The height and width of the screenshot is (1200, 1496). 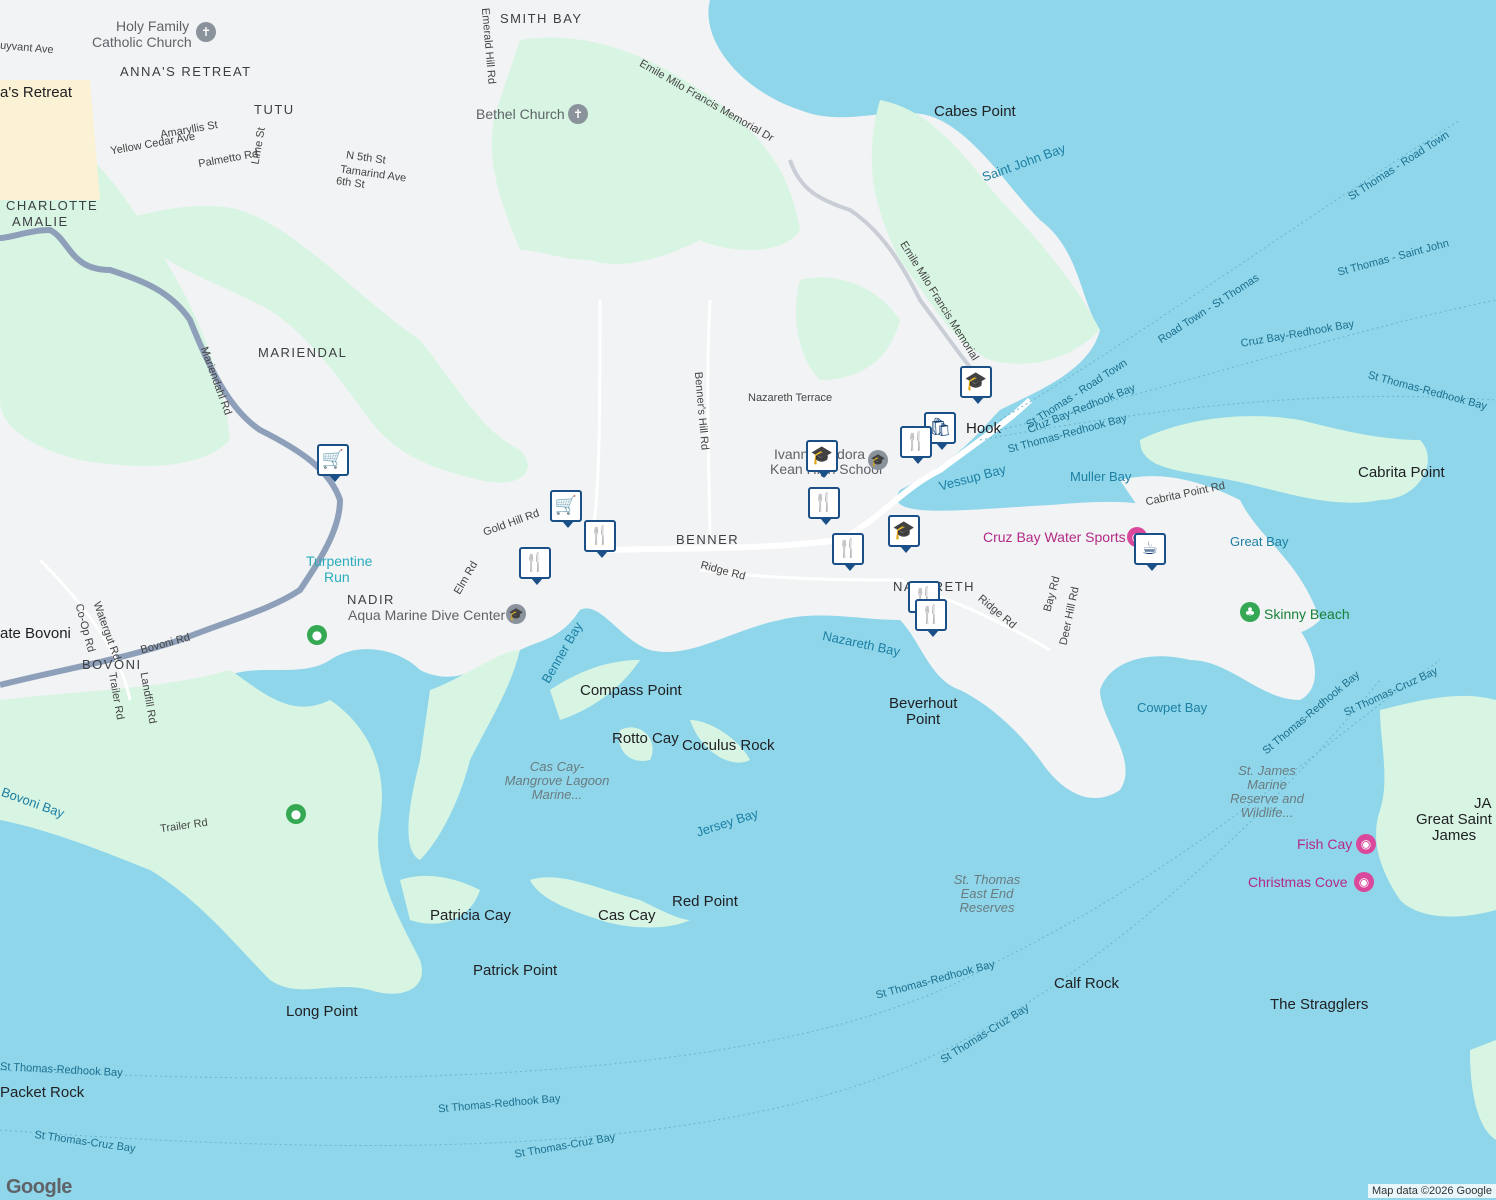 What do you see at coordinates (186, 71) in the screenshot?
I see `place-annas-retreat: ANNA'S RETREAT` at bounding box center [186, 71].